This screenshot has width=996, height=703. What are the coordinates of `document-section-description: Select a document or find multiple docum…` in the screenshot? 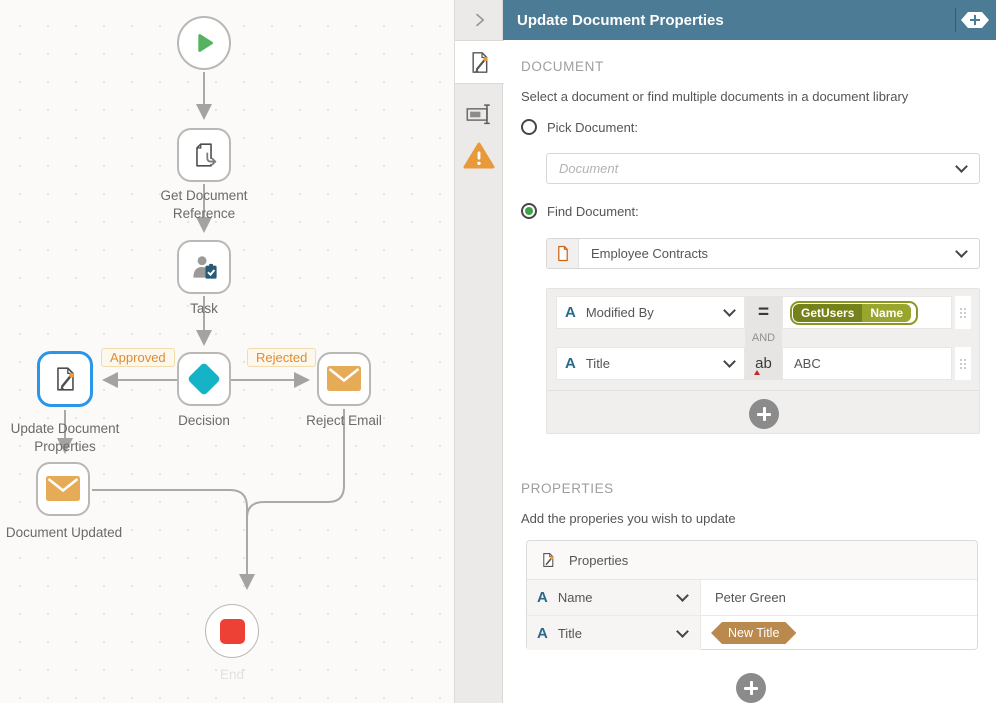 It's located at (715, 96).